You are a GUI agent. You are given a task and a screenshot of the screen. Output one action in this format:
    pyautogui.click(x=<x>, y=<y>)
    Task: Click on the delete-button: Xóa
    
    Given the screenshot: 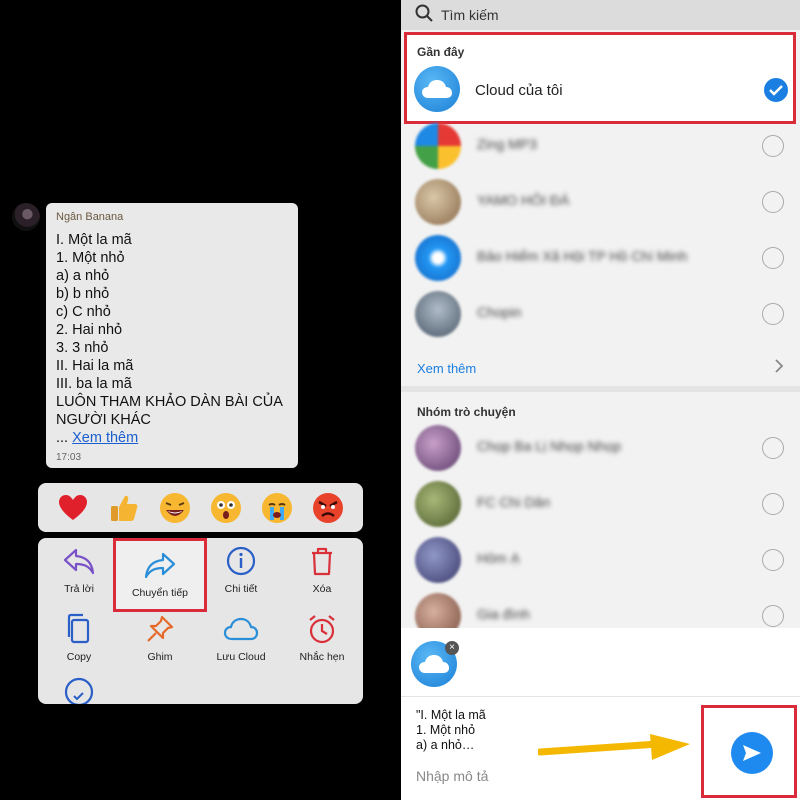 What is the action you would take?
    pyautogui.click(x=322, y=575)
    